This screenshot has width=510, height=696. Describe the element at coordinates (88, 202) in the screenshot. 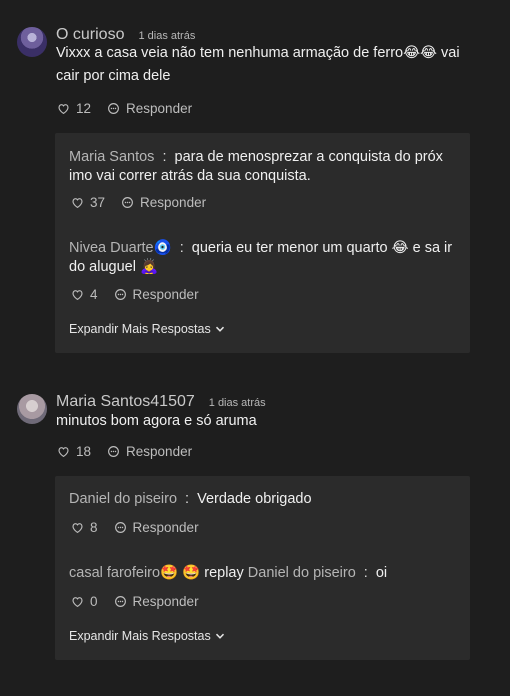

I see `like-button: 37` at that location.